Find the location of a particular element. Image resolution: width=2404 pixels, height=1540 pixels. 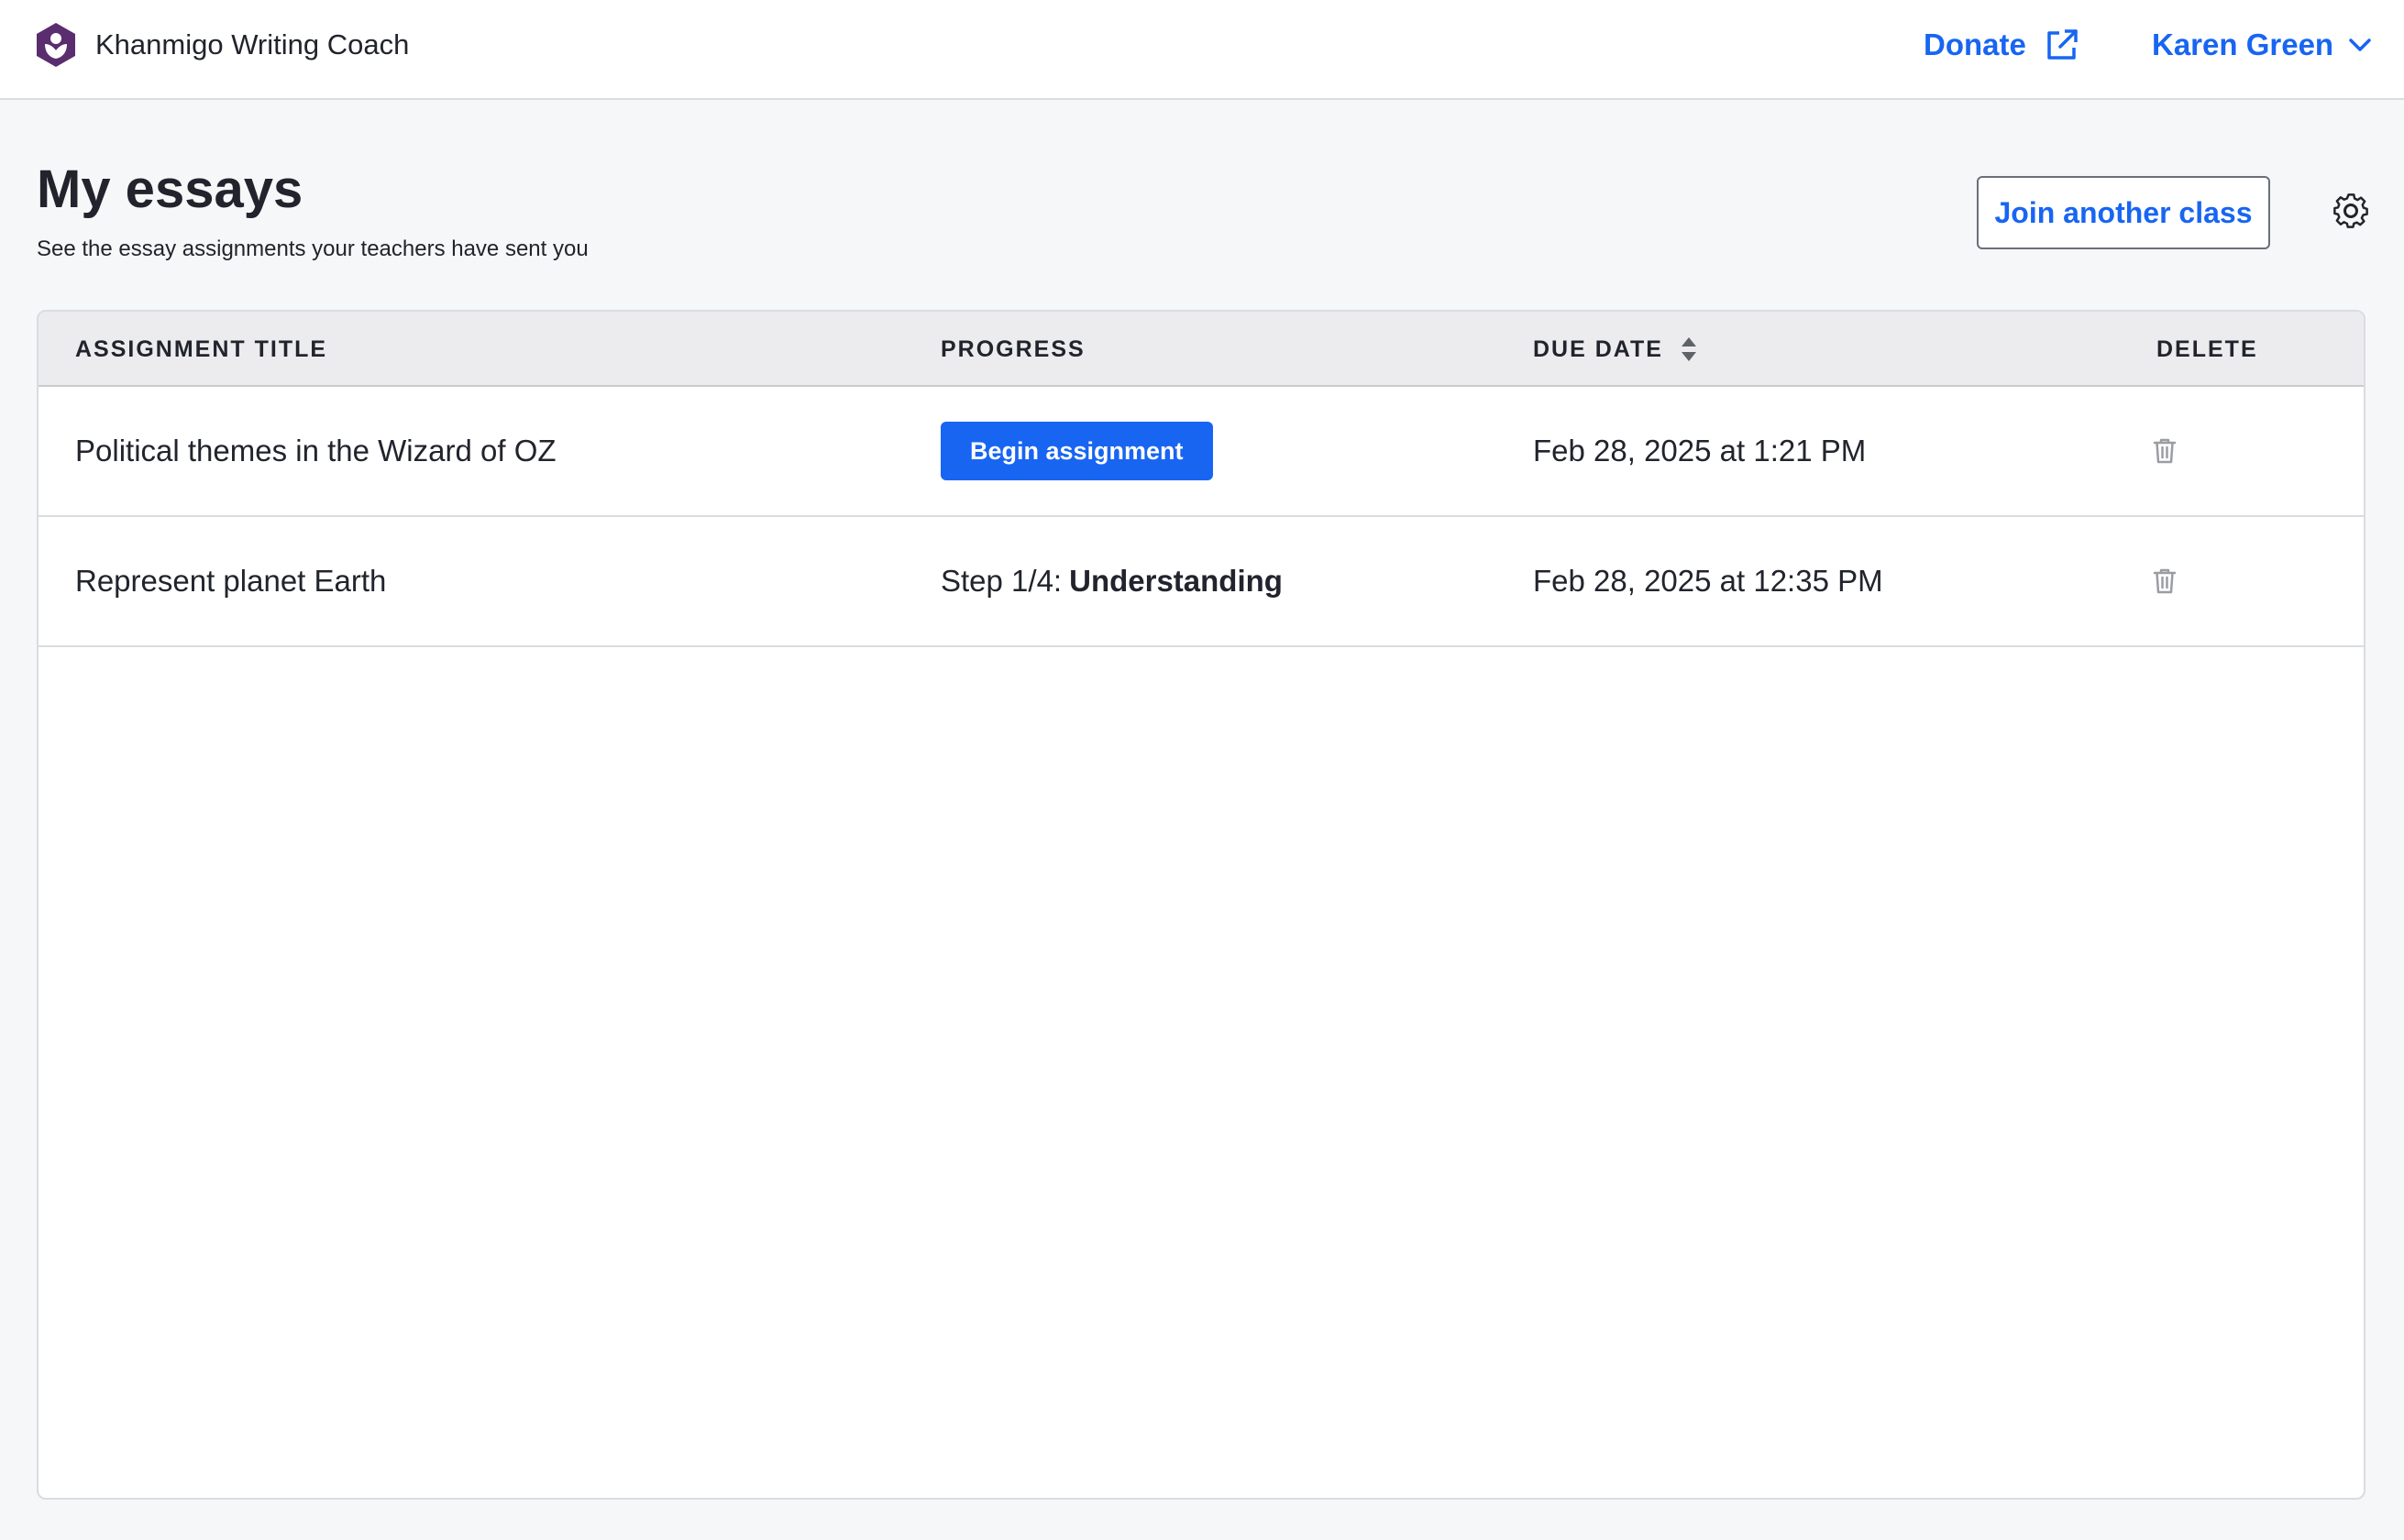

column-header-title: ASSIGNMENT TITLE is located at coordinates (201, 349).